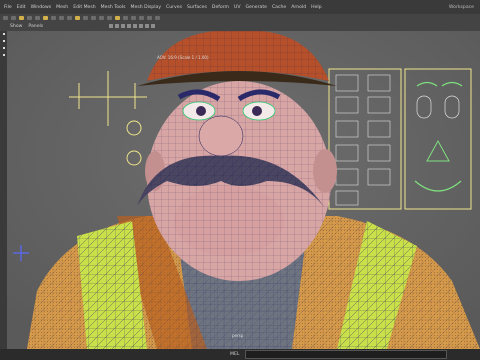  What do you see at coordinates (197, 7) in the screenshot?
I see `menu-surfaces: Surfaces` at bounding box center [197, 7].